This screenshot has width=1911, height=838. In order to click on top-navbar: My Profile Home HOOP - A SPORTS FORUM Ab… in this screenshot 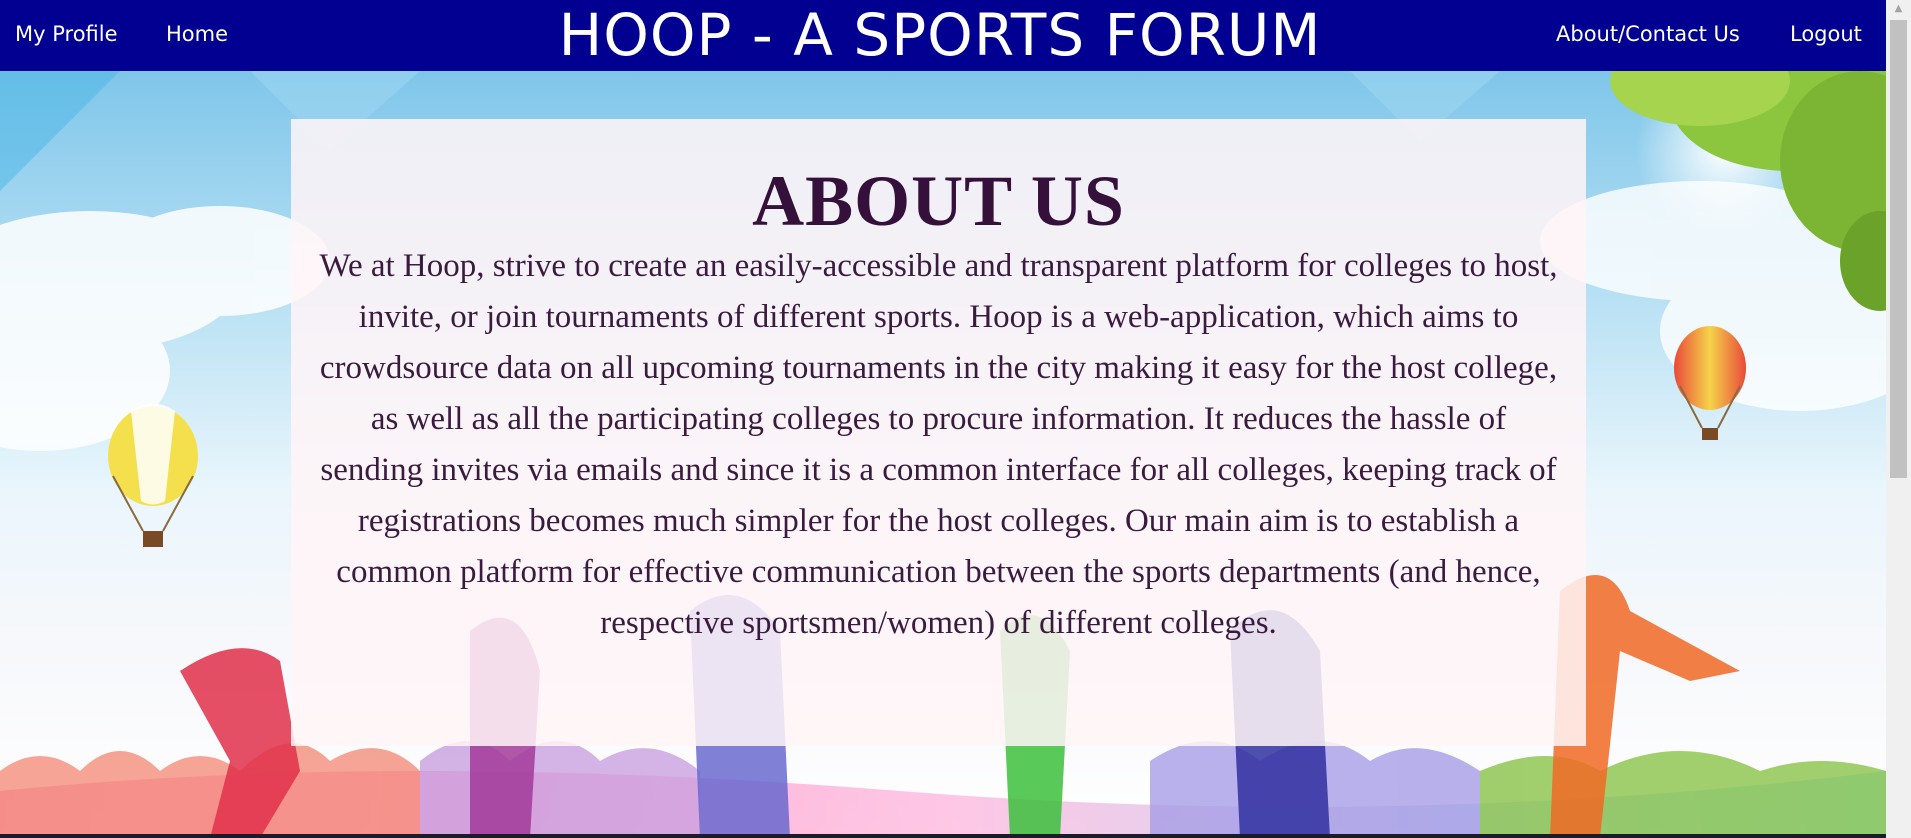, I will do `click(943, 35)`.